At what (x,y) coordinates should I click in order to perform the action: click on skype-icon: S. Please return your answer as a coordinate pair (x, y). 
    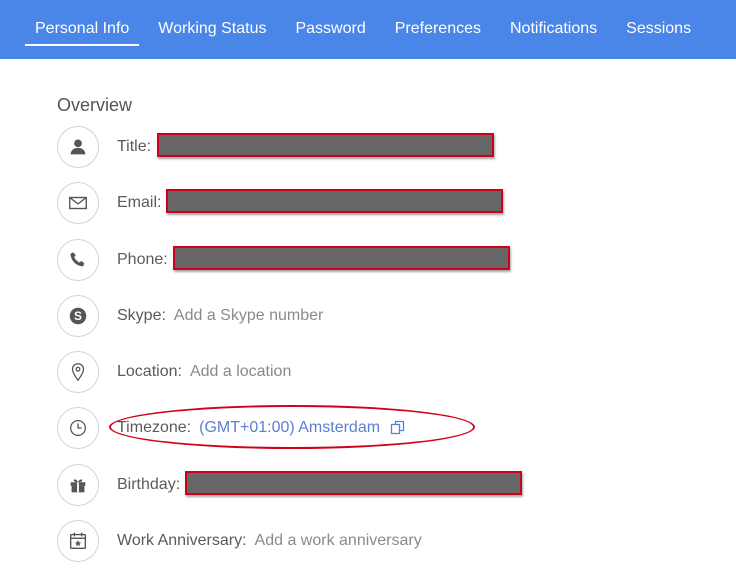
    Looking at the image, I should click on (78, 316).